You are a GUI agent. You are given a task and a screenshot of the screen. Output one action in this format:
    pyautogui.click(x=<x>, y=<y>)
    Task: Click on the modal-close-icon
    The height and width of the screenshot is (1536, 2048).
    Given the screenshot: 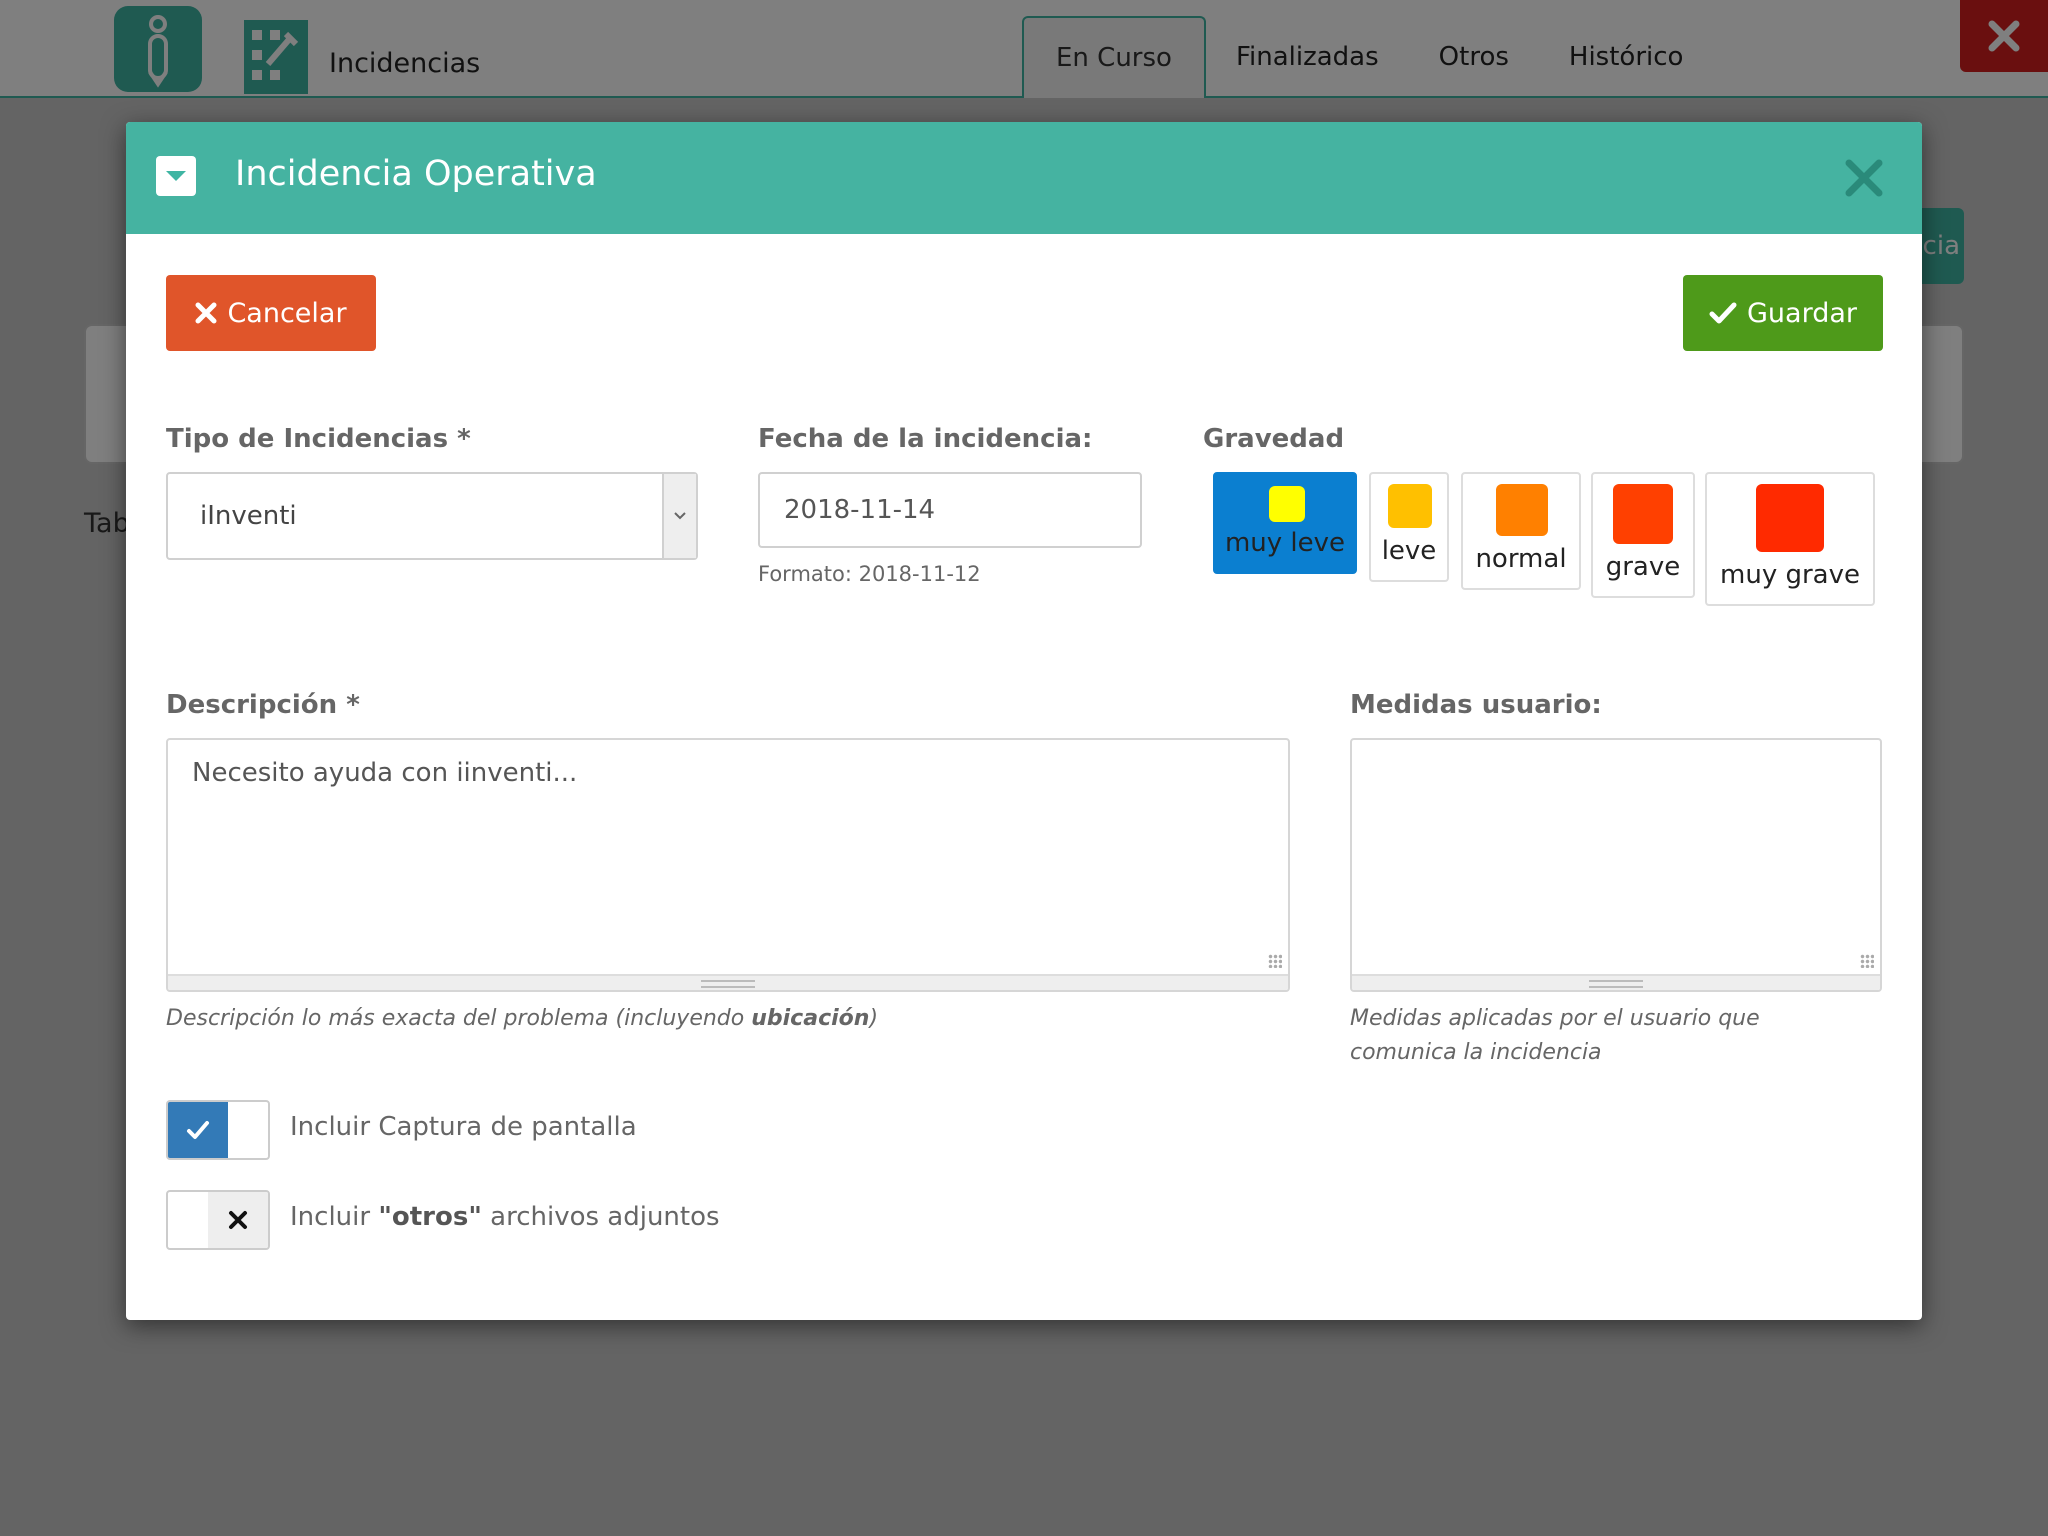 What is the action you would take?
    pyautogui.click(x=1864, y=178)
    